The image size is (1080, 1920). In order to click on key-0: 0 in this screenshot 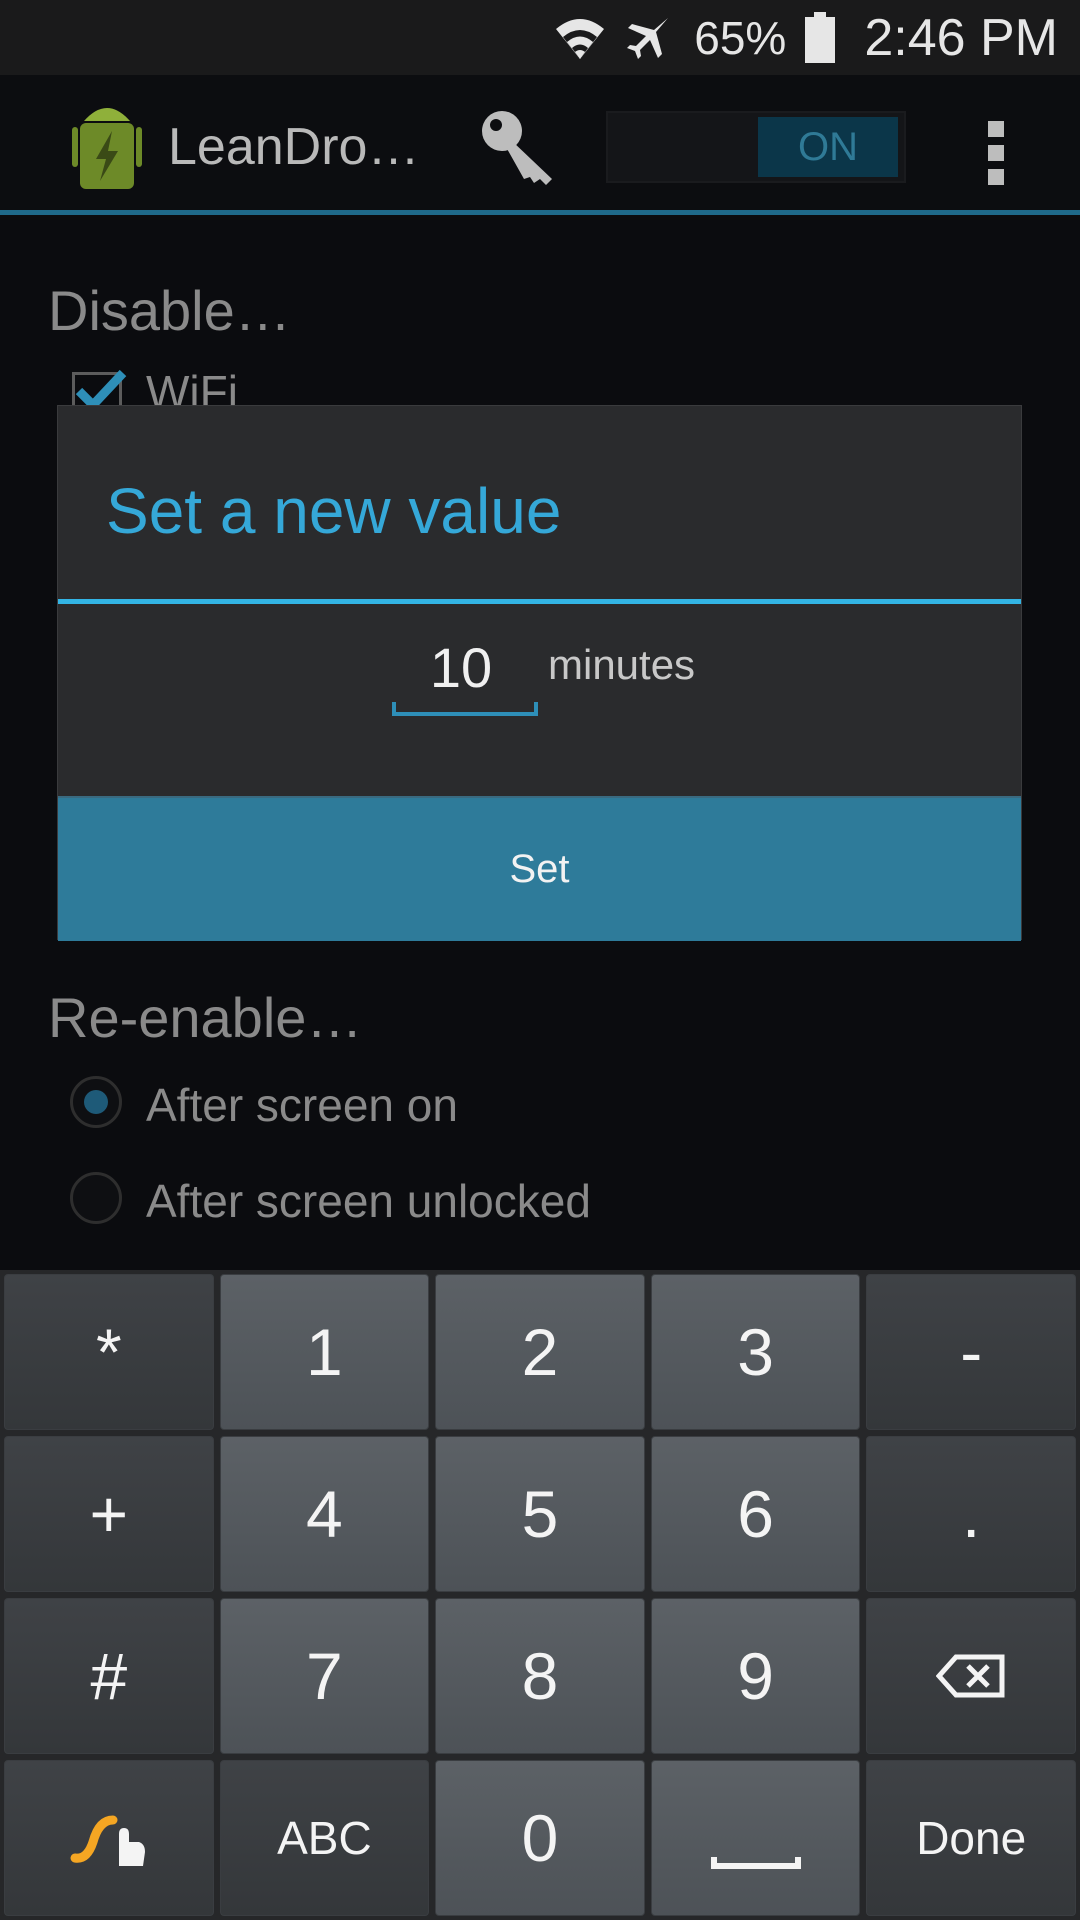, I will do `click(540, 1838)`.